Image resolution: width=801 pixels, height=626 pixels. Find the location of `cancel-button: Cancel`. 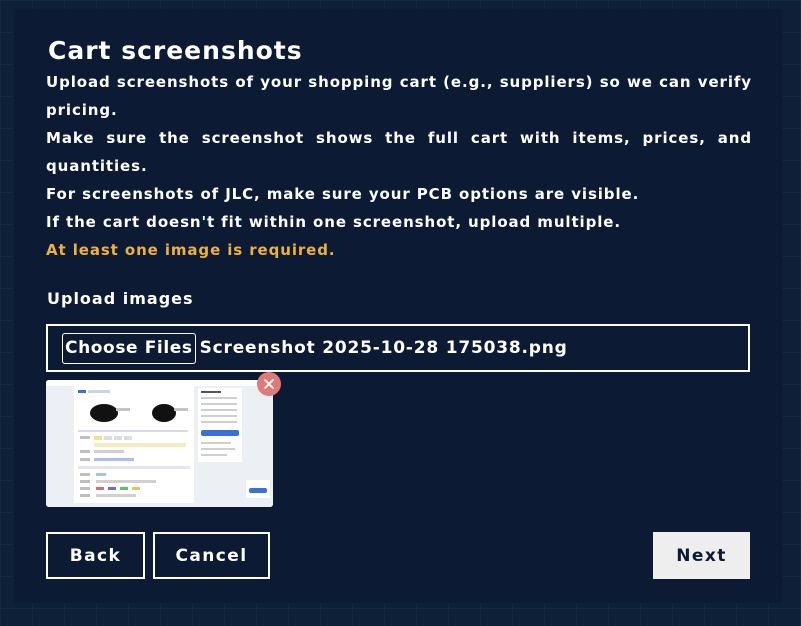

cancel-button: Cancel is located at coordinates (211, 555).